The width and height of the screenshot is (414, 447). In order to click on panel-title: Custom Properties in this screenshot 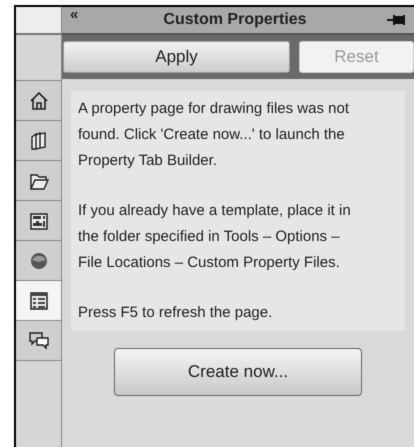, I will do `click(235, 20)`.